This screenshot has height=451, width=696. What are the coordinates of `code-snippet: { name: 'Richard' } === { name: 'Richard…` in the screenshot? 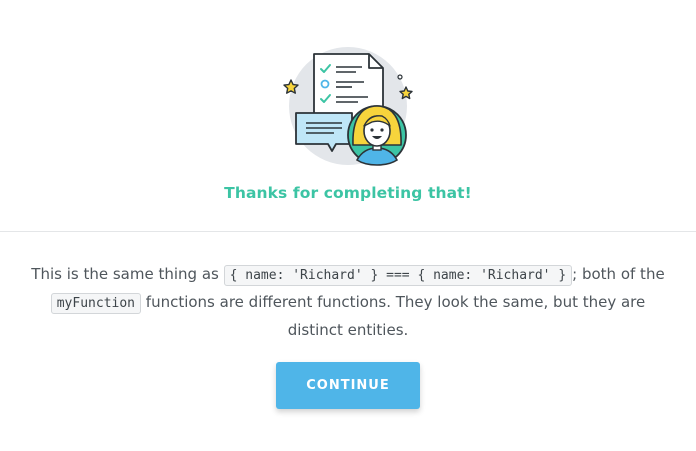 It's located at (398, 275).